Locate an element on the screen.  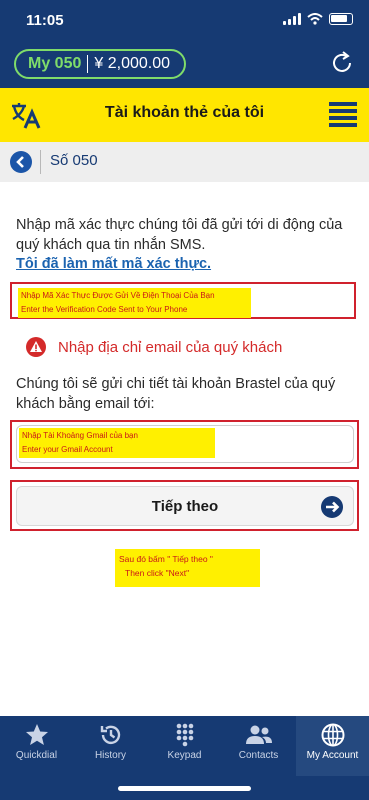
pill-divider is located at coordinates (88, 64).